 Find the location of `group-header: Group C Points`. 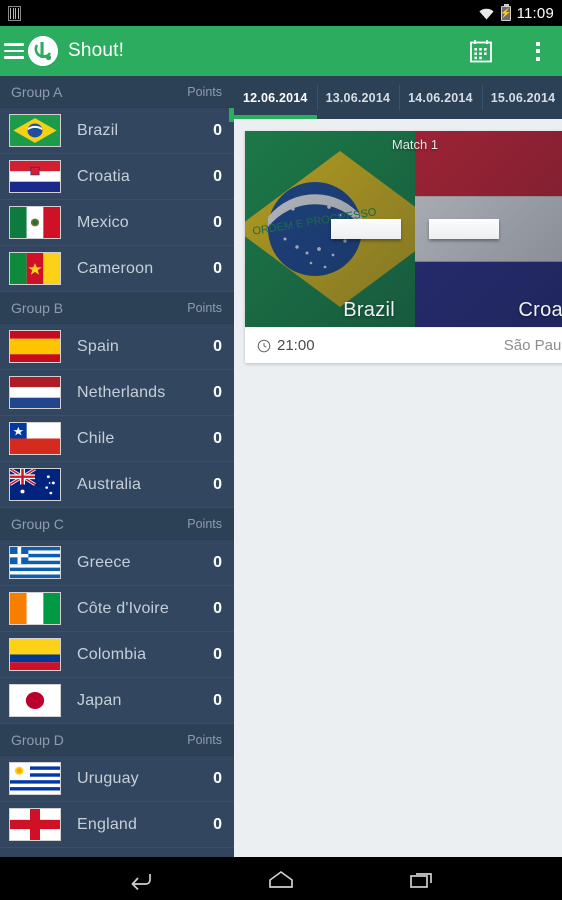

group-header: Group C Points is located at coordinates (117, 524).